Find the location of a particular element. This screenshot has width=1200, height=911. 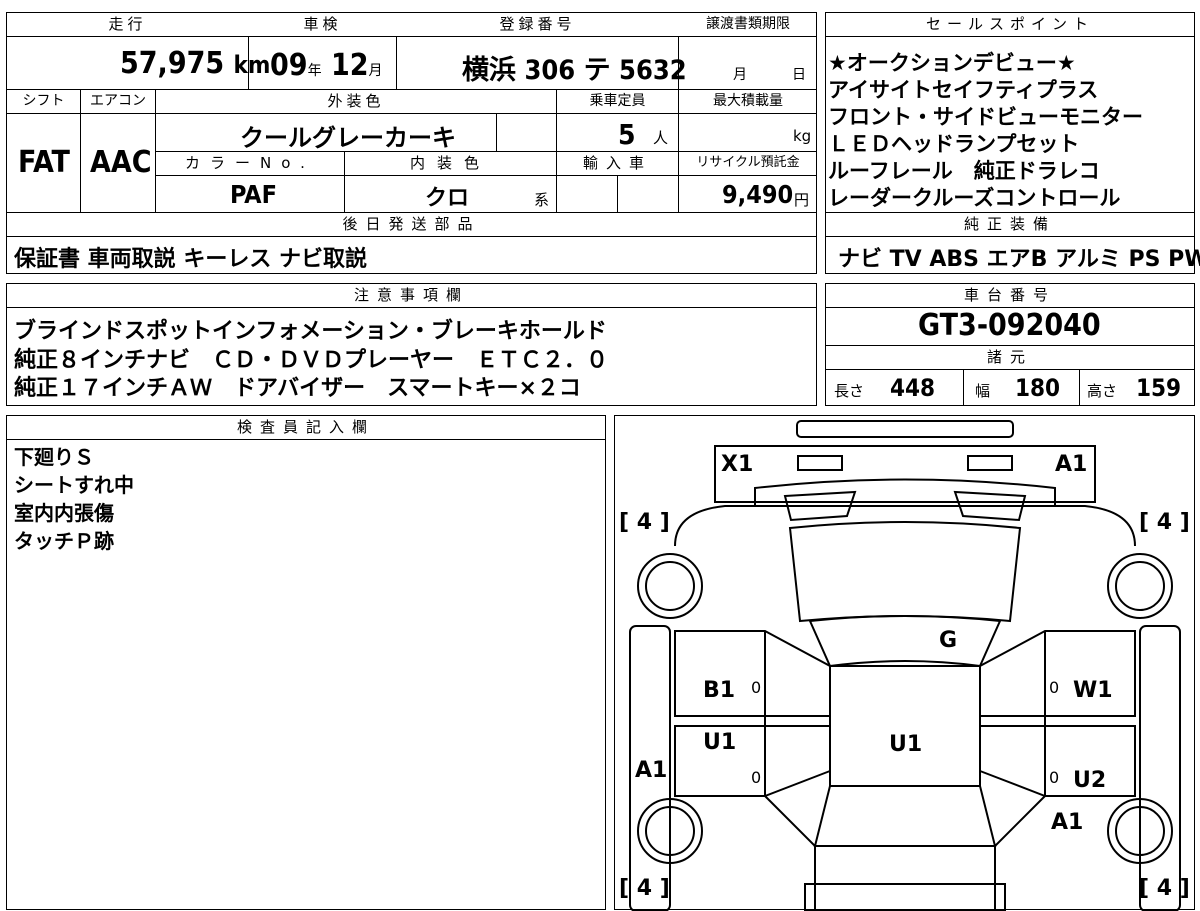

mark-right-front-door: W1 is located at coordinates (1093, 690).